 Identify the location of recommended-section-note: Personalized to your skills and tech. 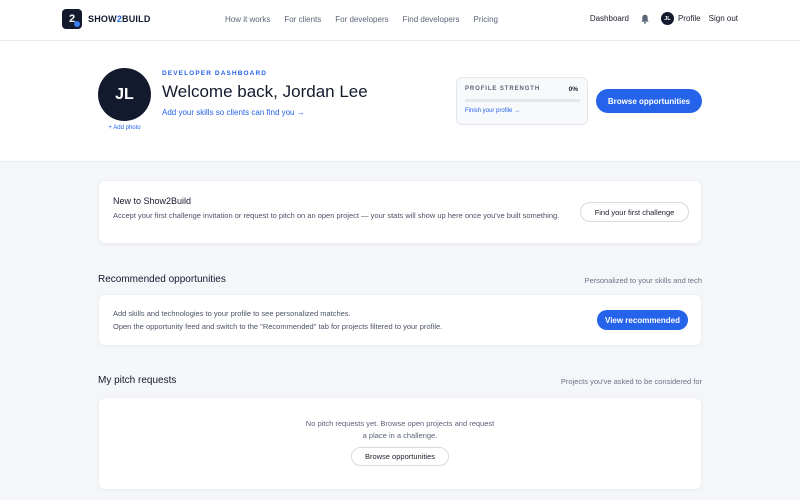
(643, 280).